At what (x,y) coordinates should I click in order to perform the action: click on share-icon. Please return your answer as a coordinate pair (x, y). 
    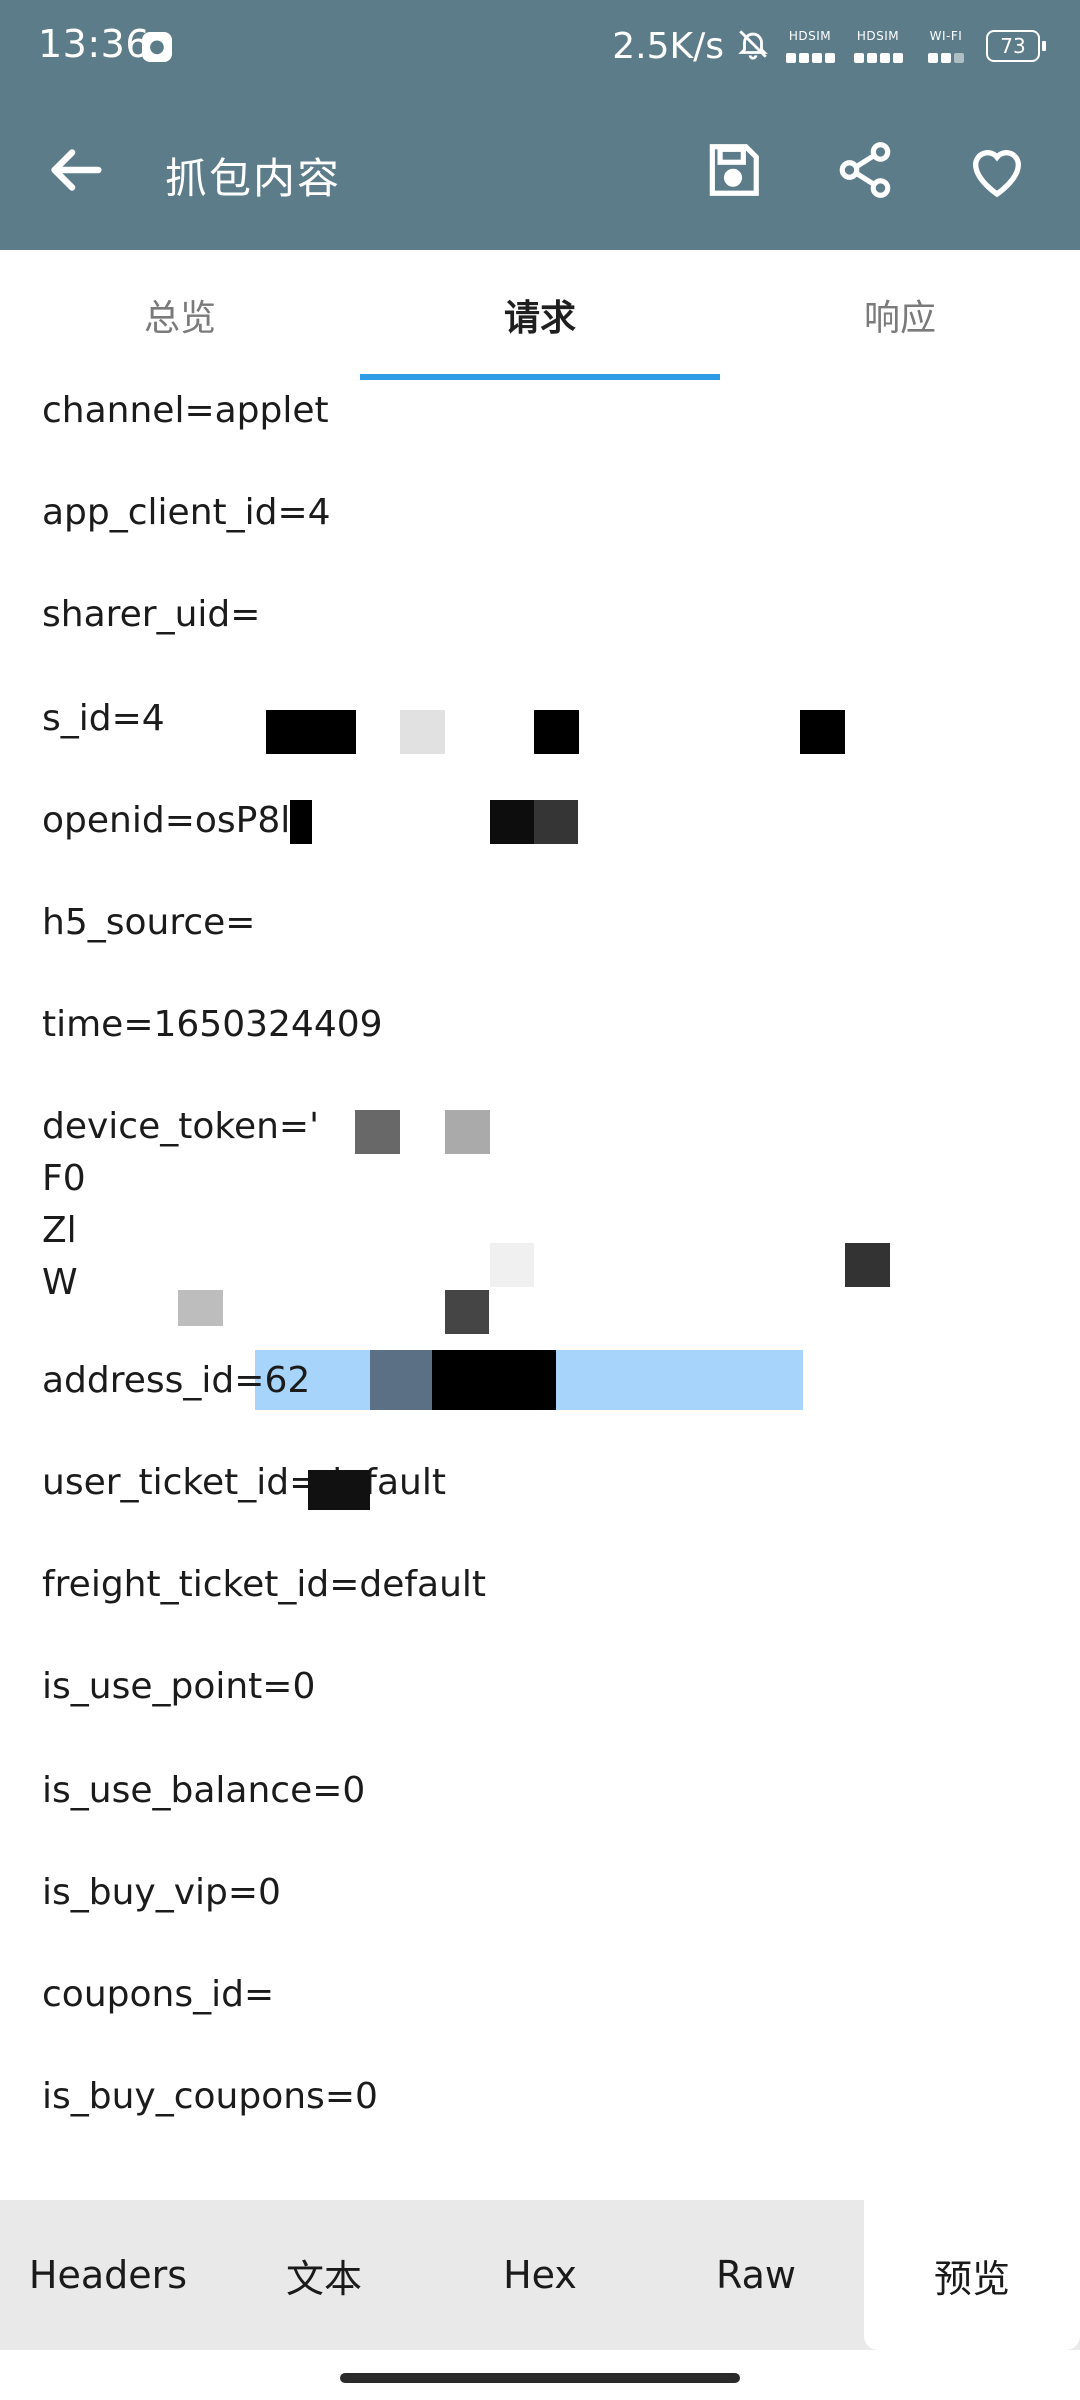
    Looking at the image, I should click on (865, 170).